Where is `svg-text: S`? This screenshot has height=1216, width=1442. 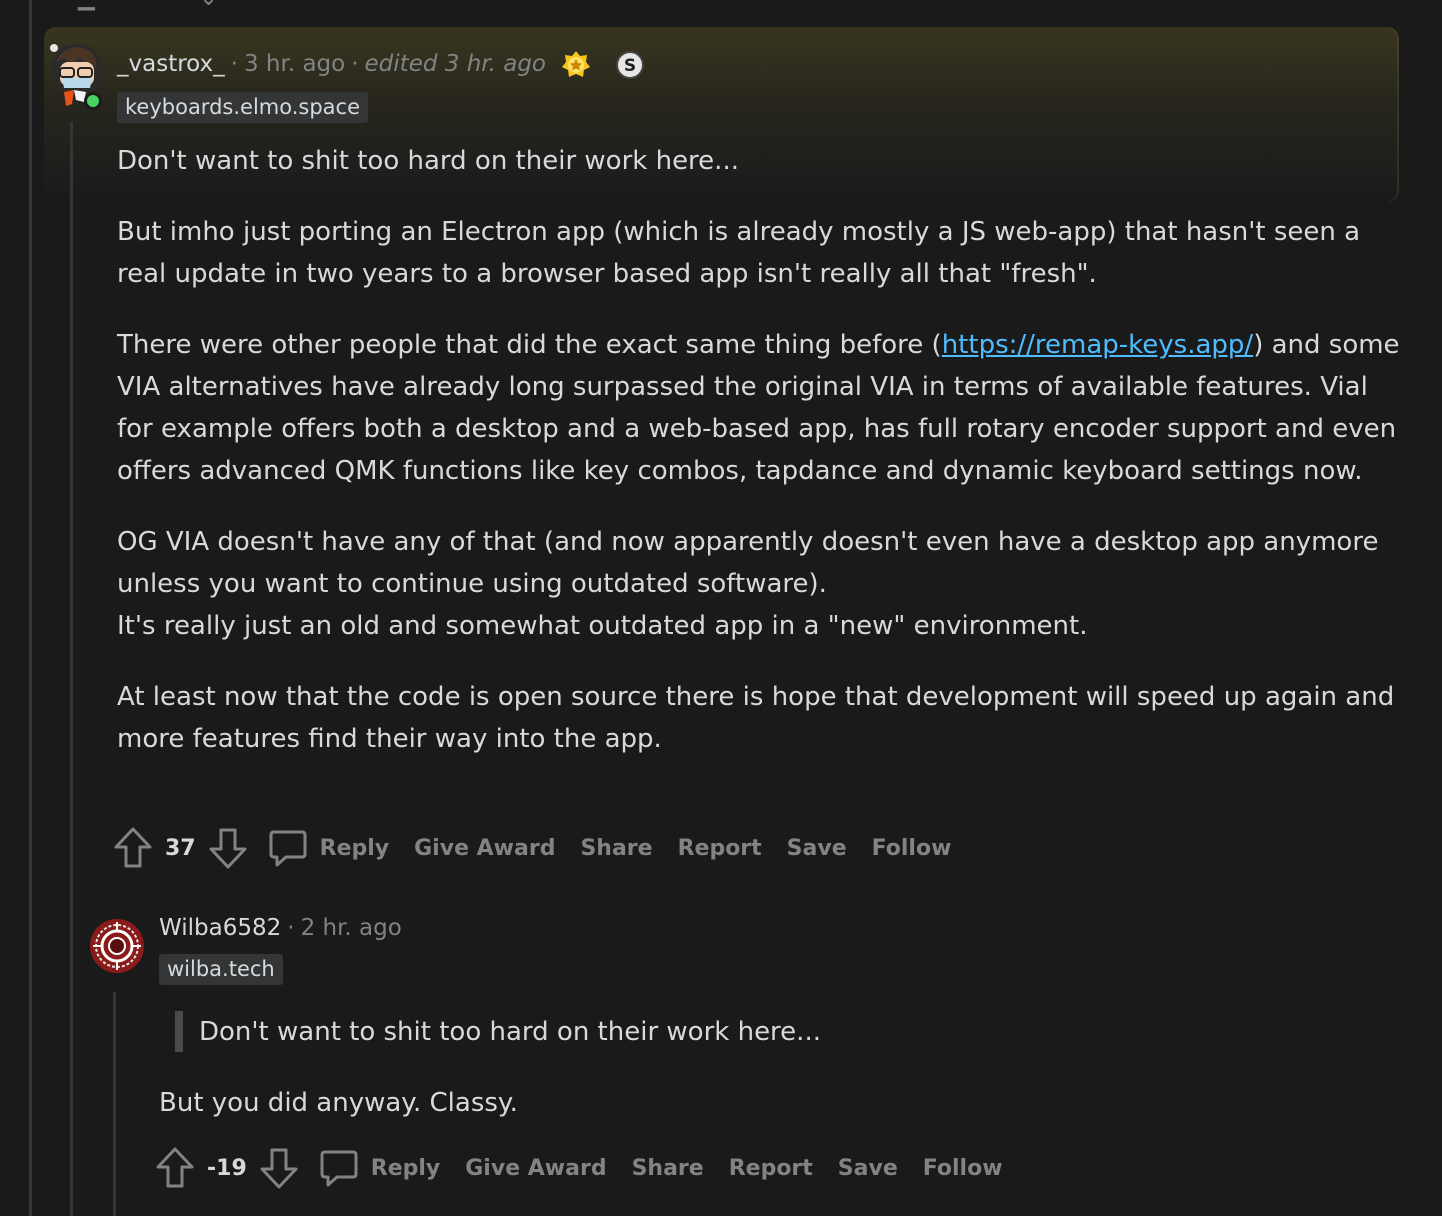 svg-text: S is located at coordinates (630, 66).